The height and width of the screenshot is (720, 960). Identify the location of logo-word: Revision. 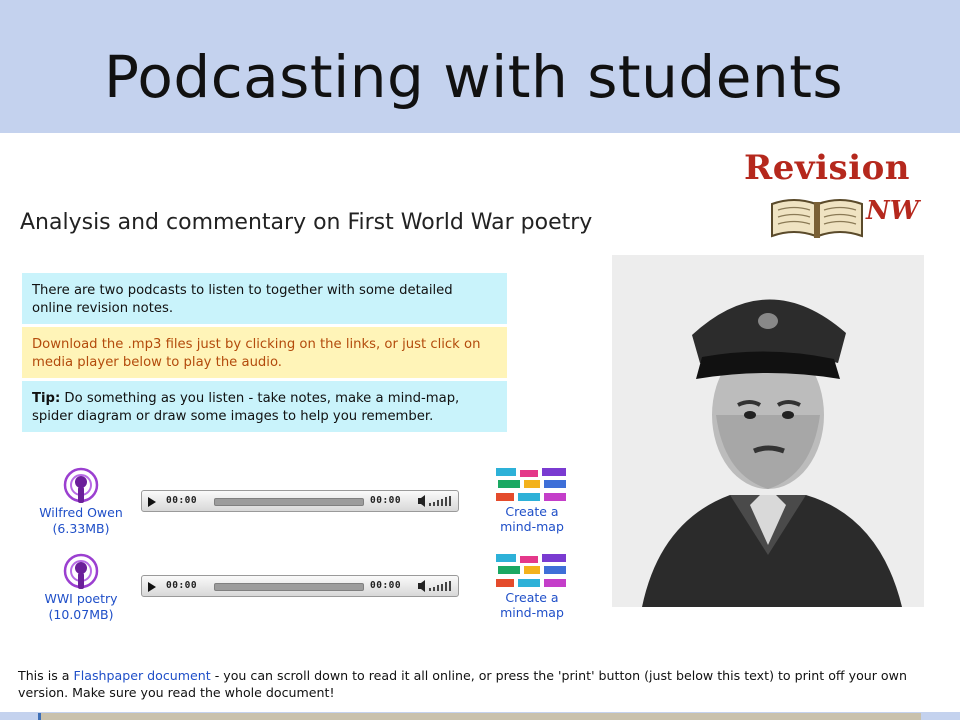
(827, 168).